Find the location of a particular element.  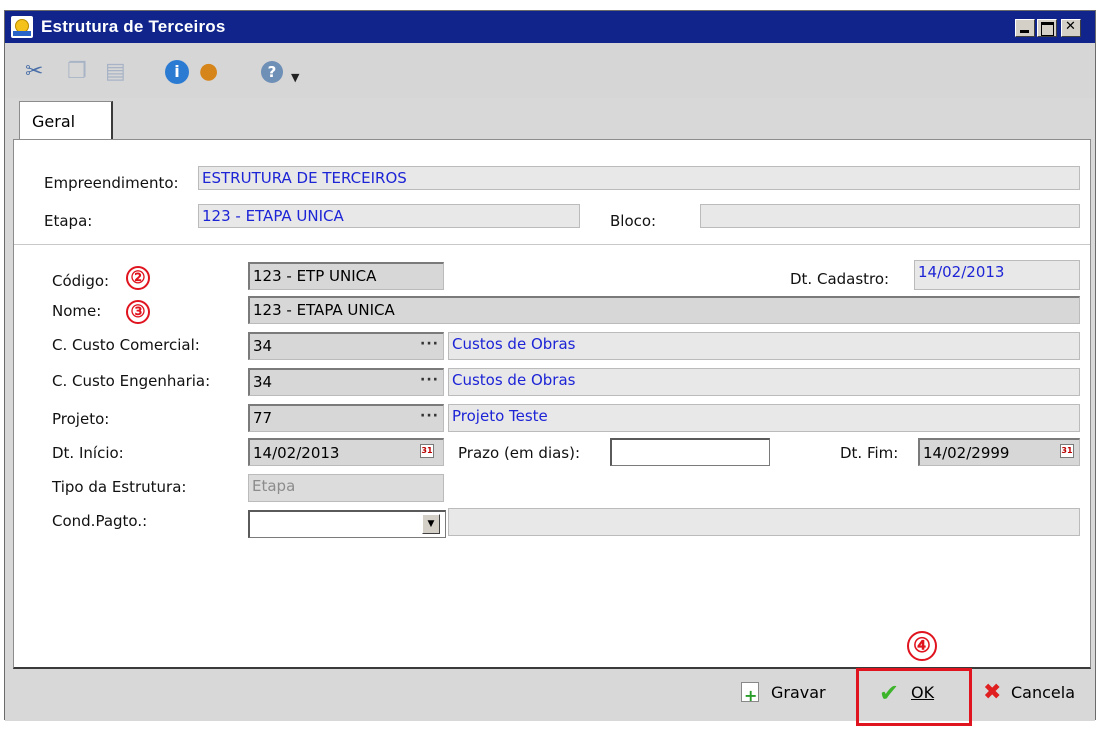

dt-cadastro-field: 14/02/2013 is located at coordinates (997, 275).